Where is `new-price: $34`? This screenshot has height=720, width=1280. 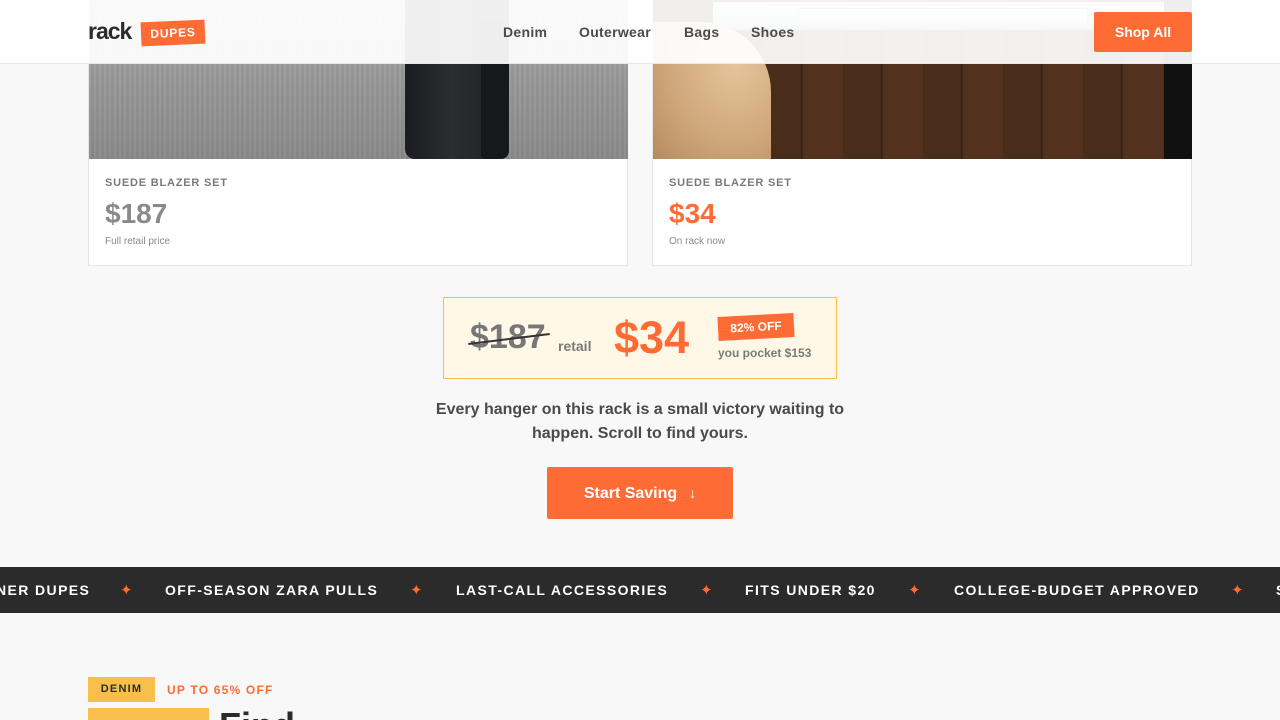 new-price: $34 is located at coordinates (652, 337).